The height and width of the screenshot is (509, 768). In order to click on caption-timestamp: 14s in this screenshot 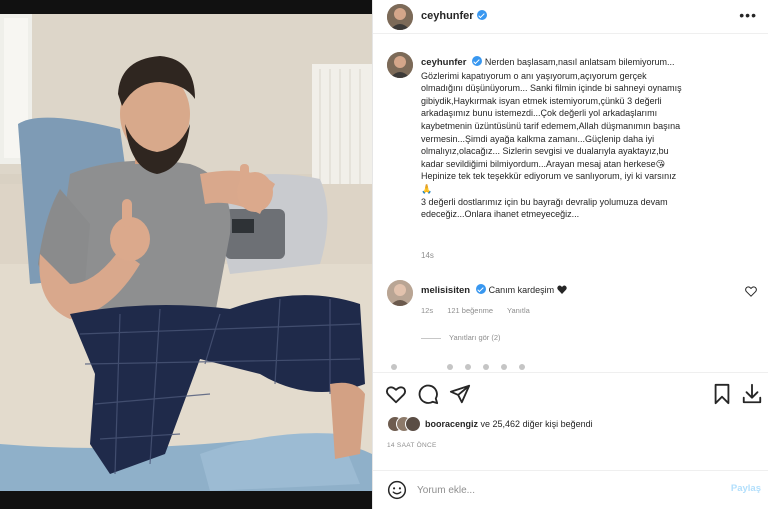, I will do `click(427, 255)`.